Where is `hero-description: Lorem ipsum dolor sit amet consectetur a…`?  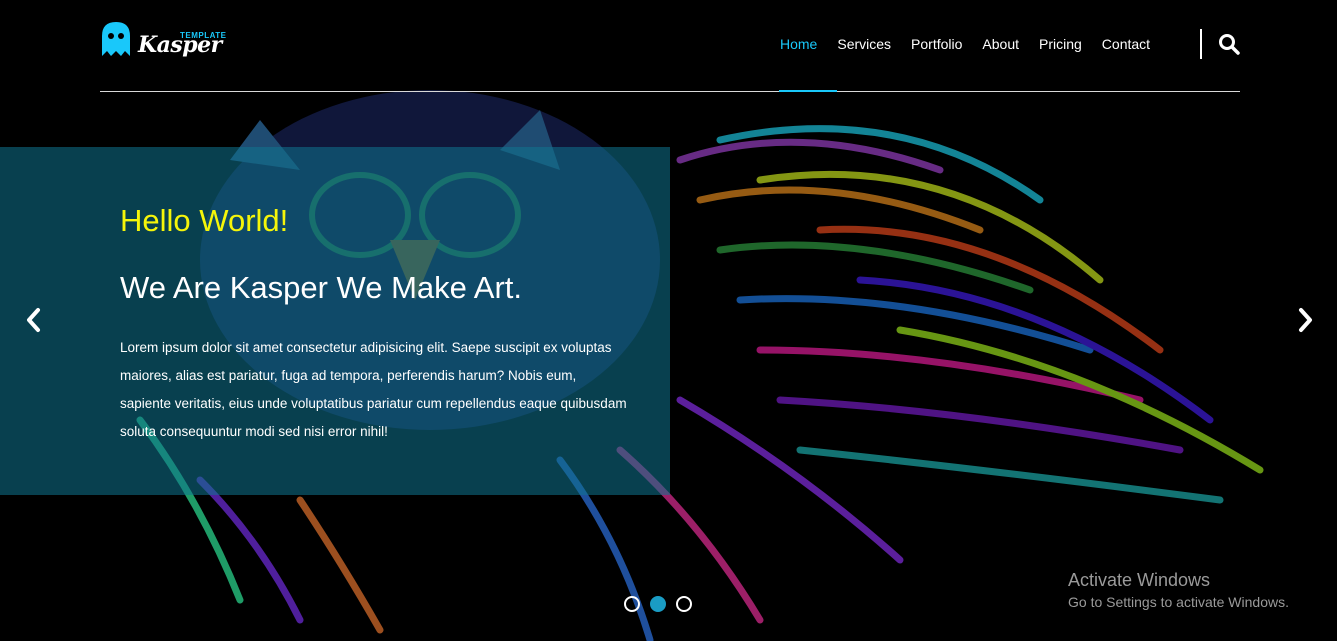
hero-description: Lorem ipsum dolor sit amet consectetur a… is located at coordinates (373, 389).